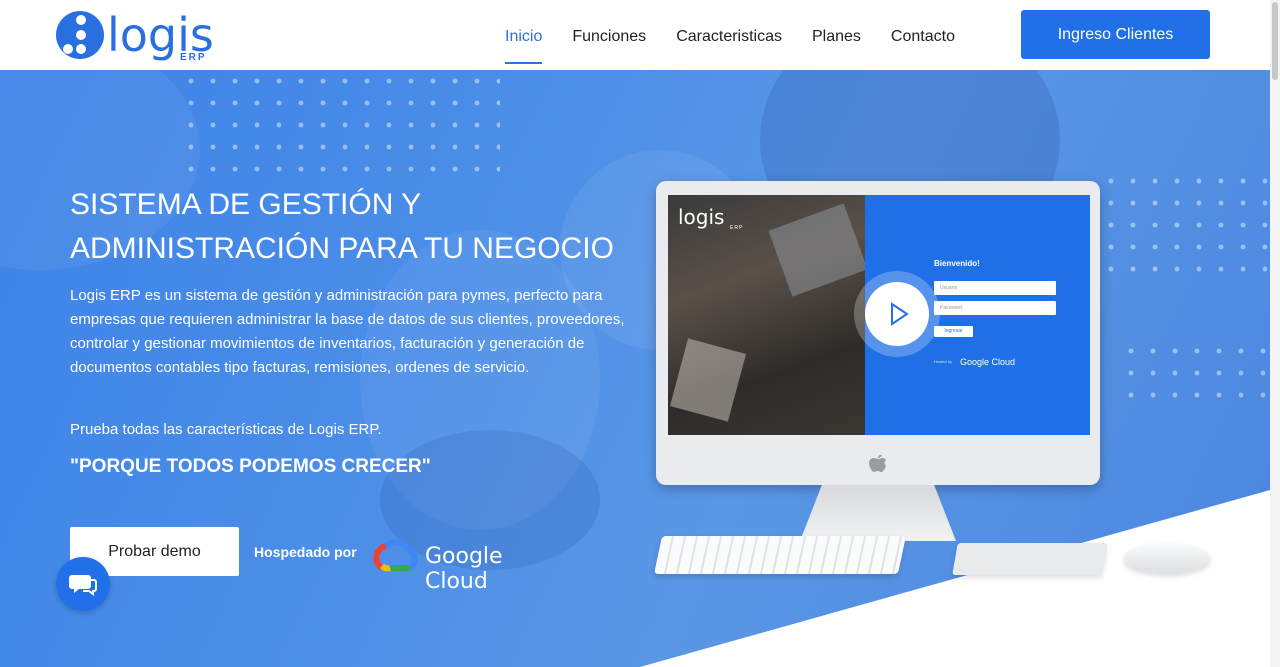  I want to click on paper-shape, so click(708, 380).